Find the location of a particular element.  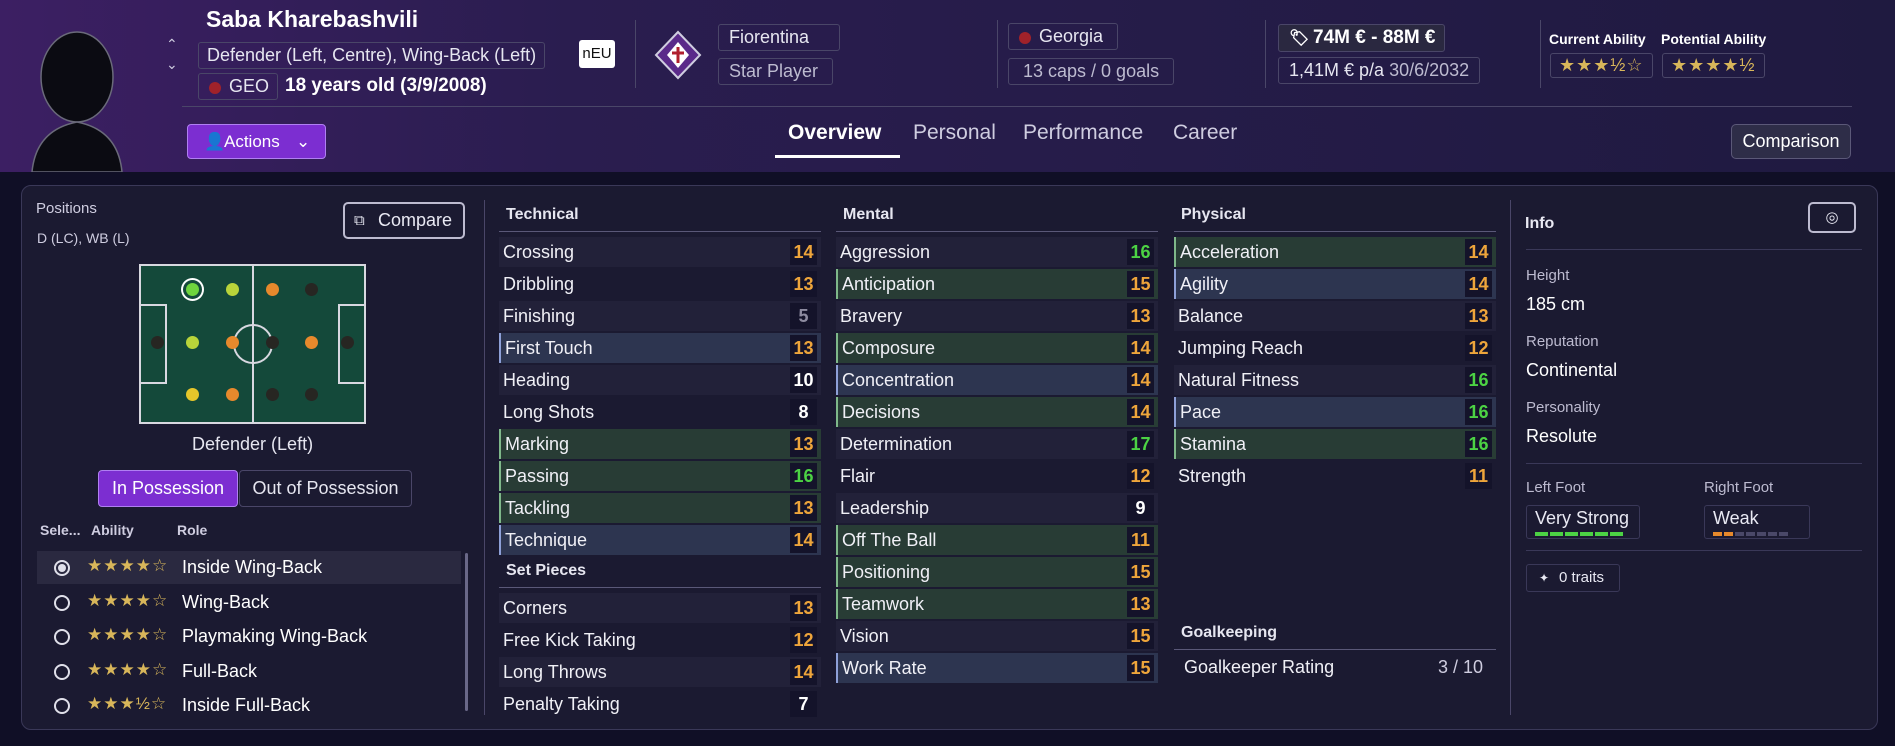

attribute-value: 12 is located at coordinates (1140, 476).